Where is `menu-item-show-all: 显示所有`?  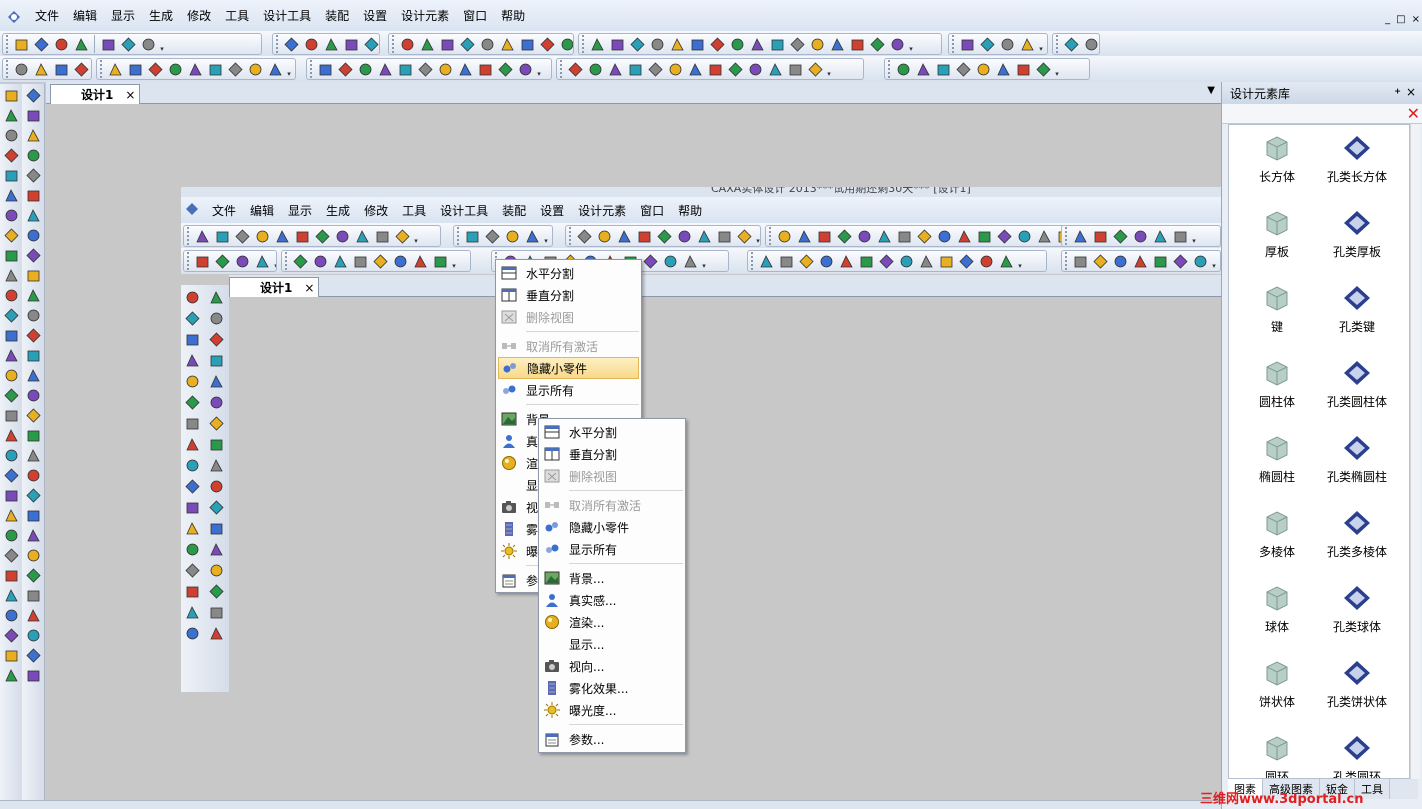 menu-item-show-all: 显示所有 is located at coordinates (612, 549).